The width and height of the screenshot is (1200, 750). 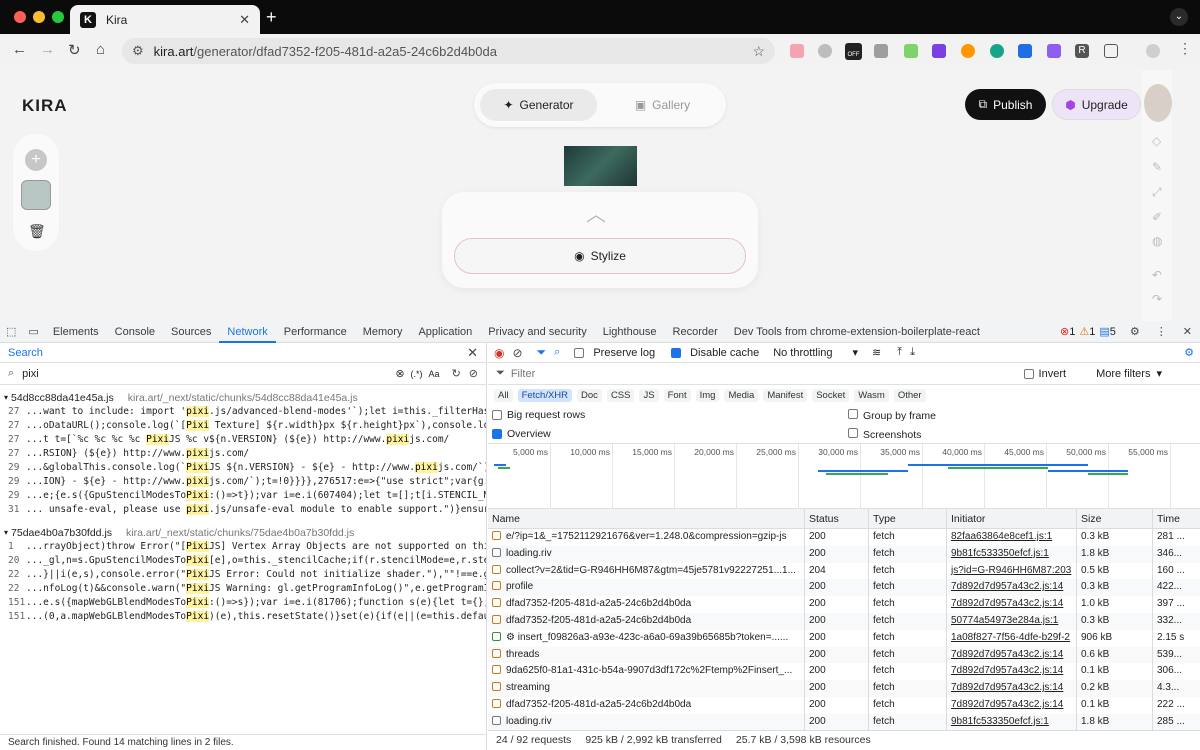 I want to click on minimize-window-button, so click(x=39, y=17).